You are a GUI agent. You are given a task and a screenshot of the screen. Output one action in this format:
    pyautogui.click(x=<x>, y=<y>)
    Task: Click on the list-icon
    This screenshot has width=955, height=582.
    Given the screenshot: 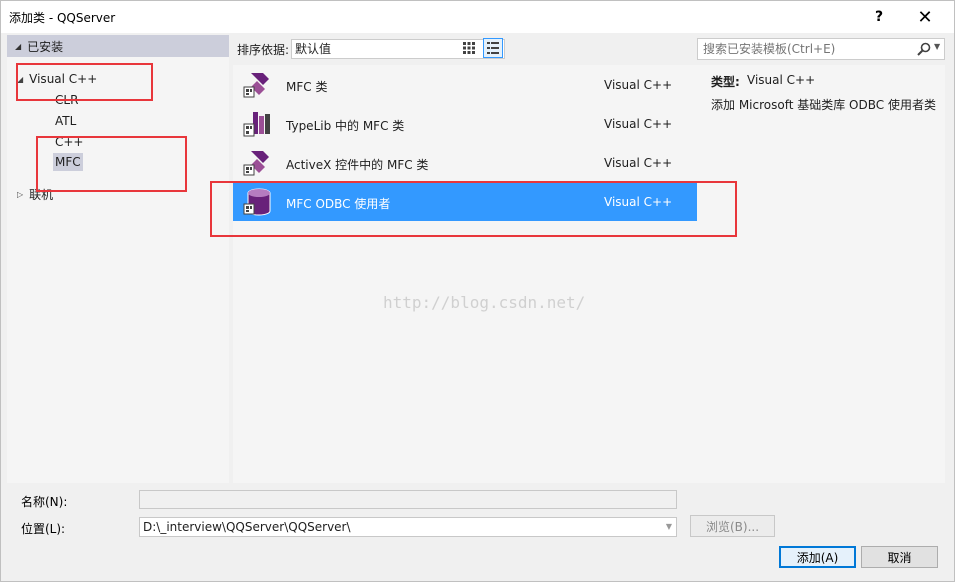 What is the action you would take?
    pyautogui.click(x=493, y=48)
    